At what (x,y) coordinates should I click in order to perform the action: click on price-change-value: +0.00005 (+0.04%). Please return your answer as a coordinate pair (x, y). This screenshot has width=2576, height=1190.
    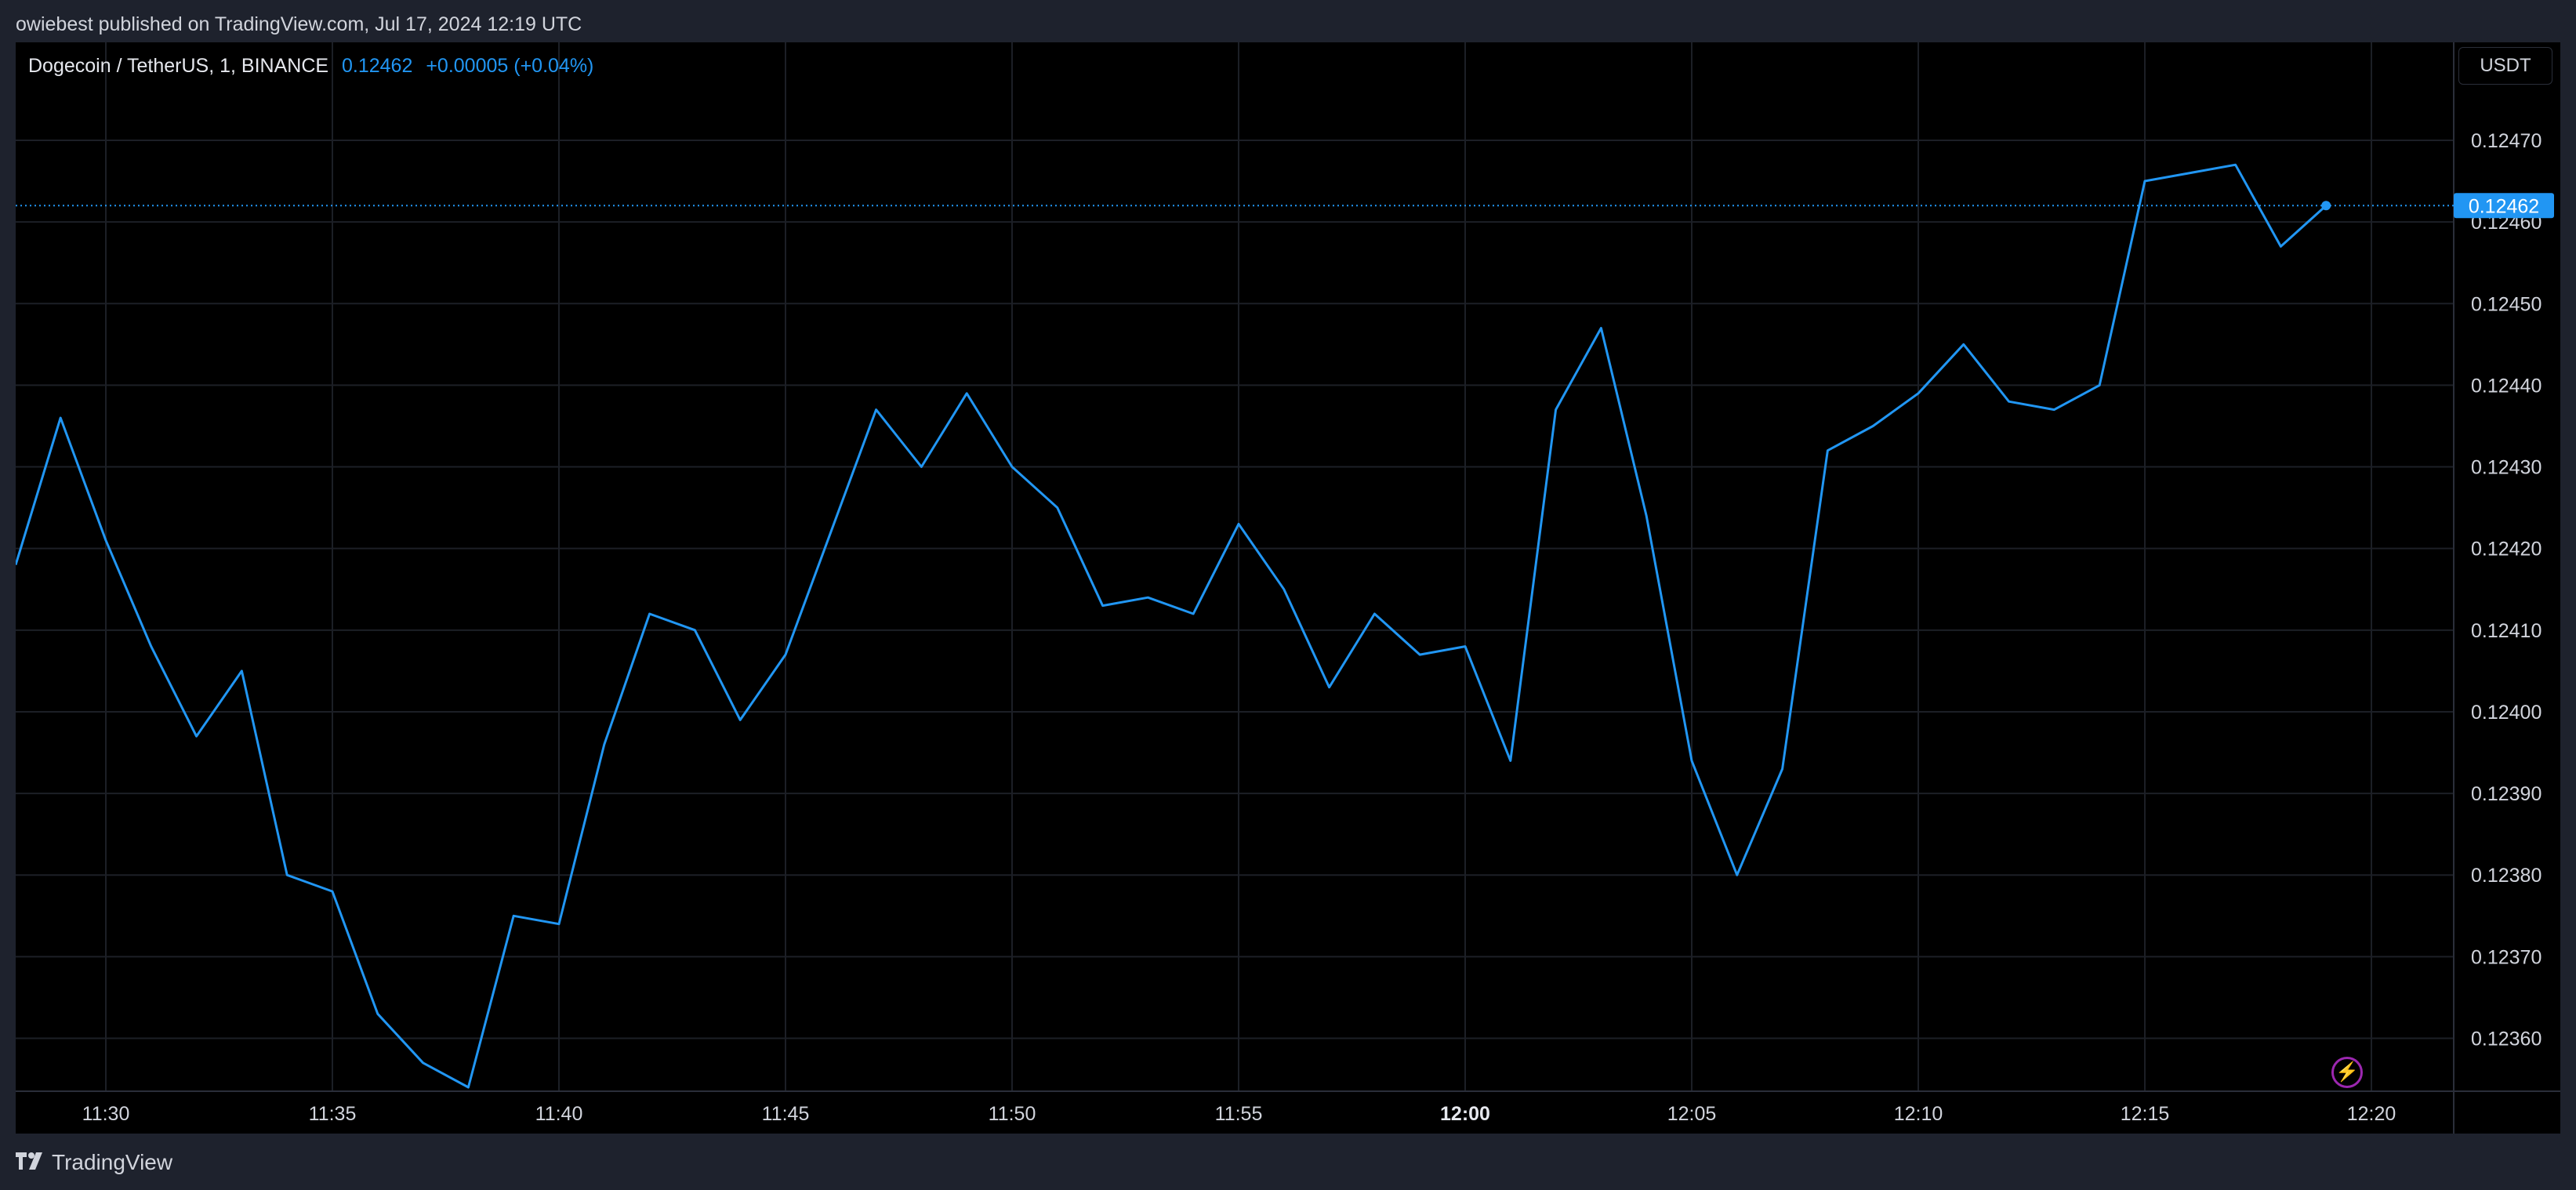
    Looking at the image, I should click on (510, 66).